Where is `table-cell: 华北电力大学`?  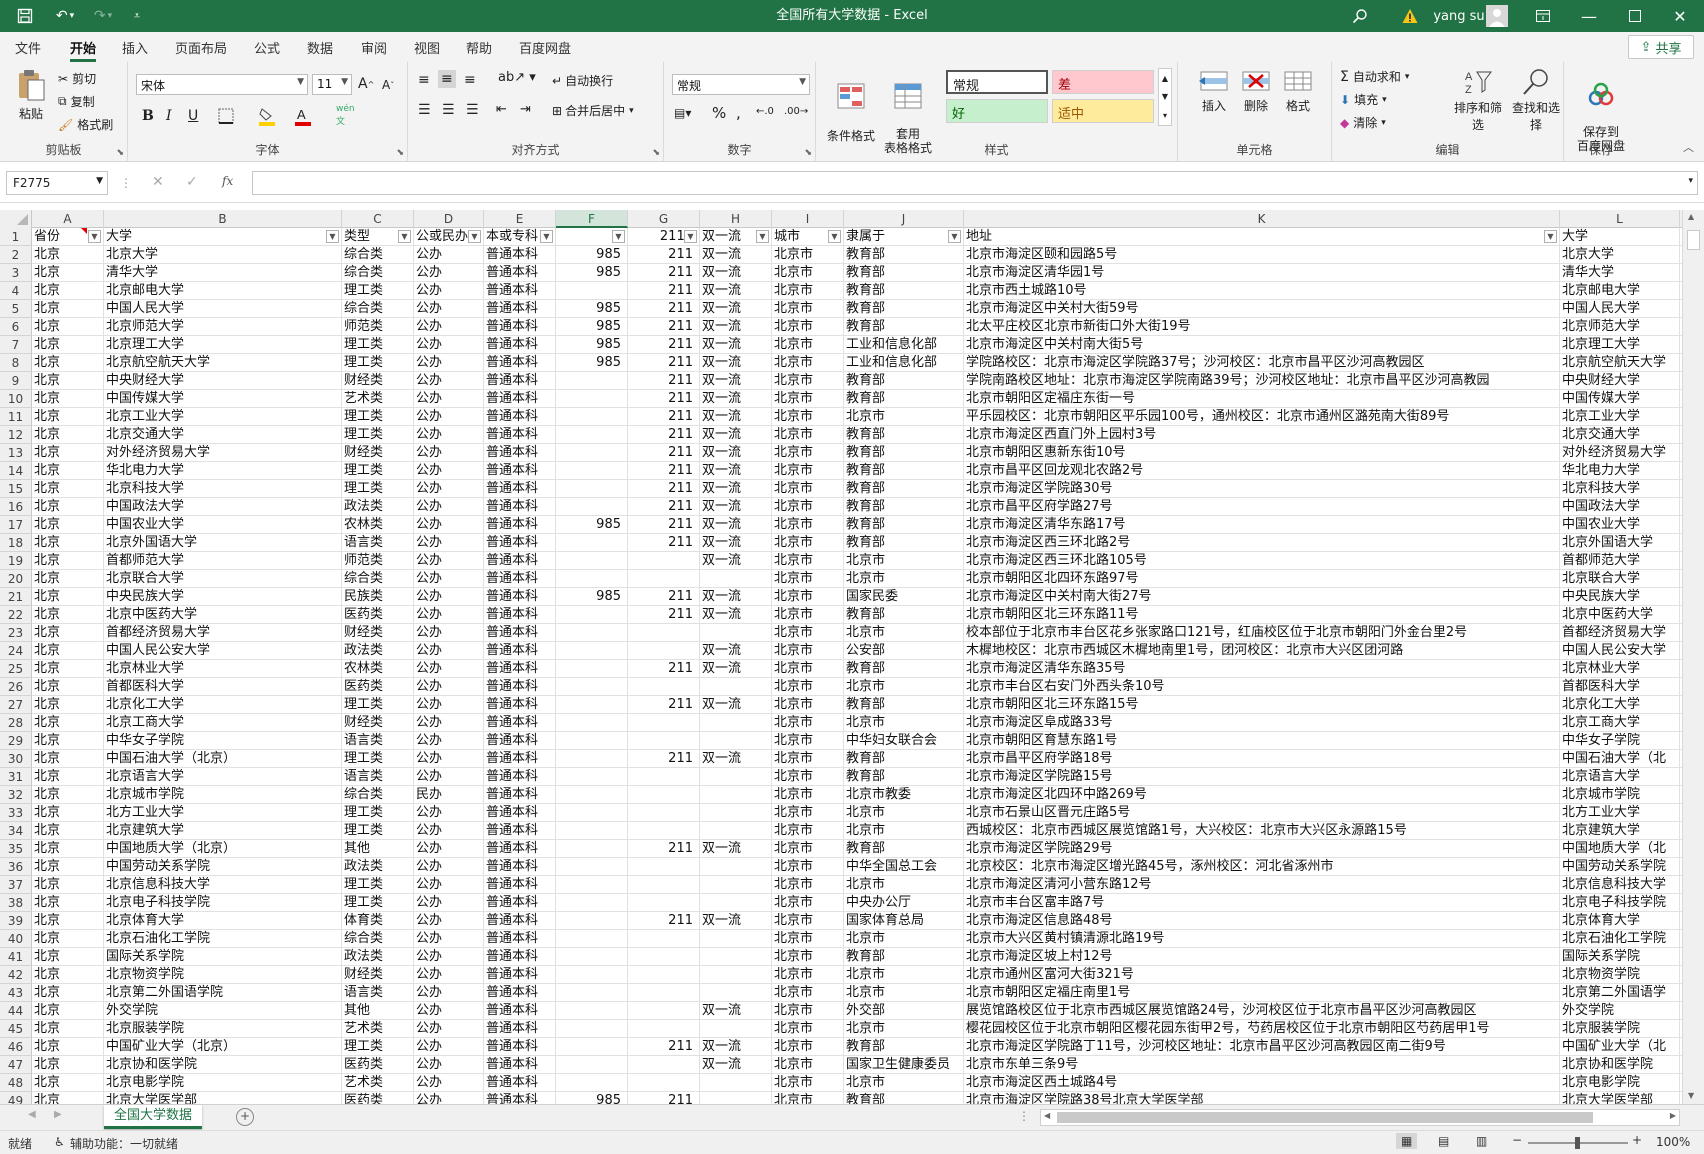
table-cell: 华北电力大学 is located at coordinates (1620, 471).